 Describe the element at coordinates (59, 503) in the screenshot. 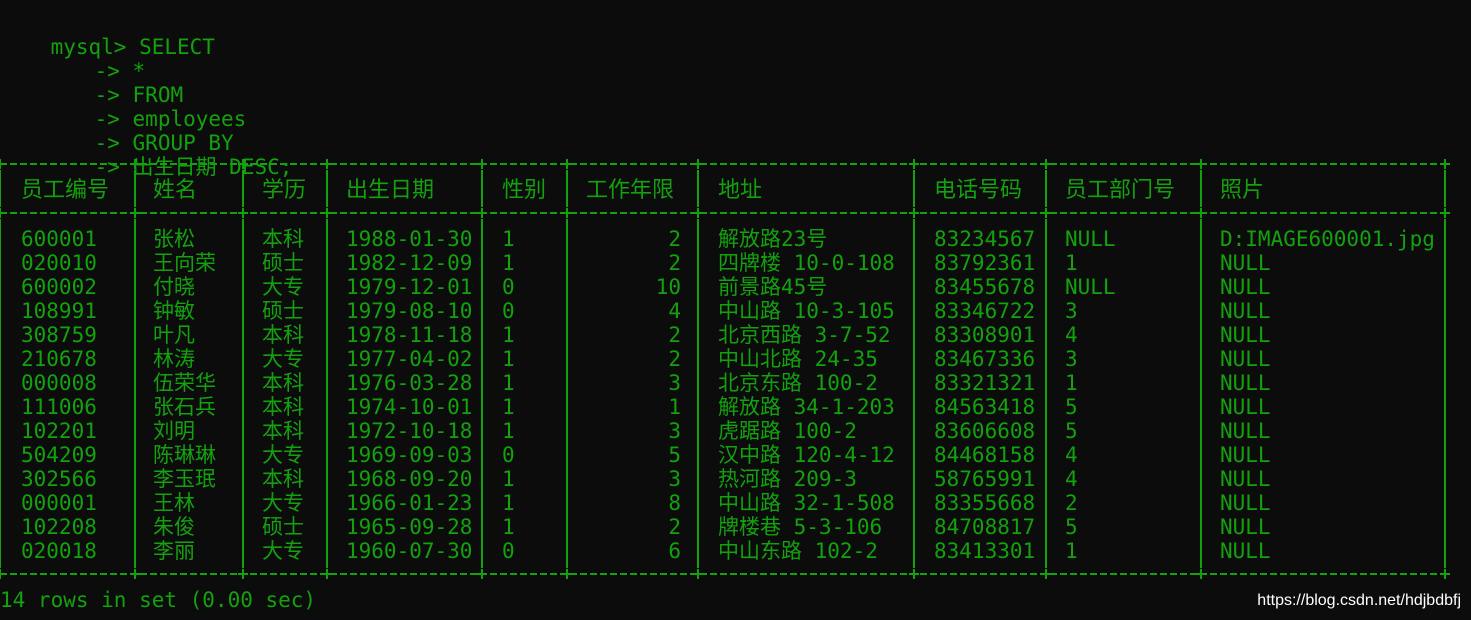

I see `table-cell: 000001` at that location.